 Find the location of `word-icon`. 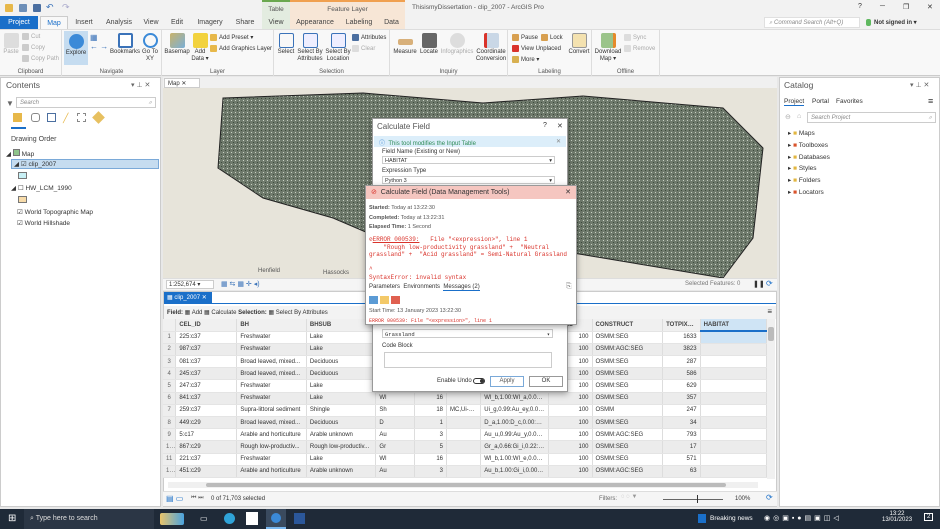

word-icon is located at coordinates (299, 518).